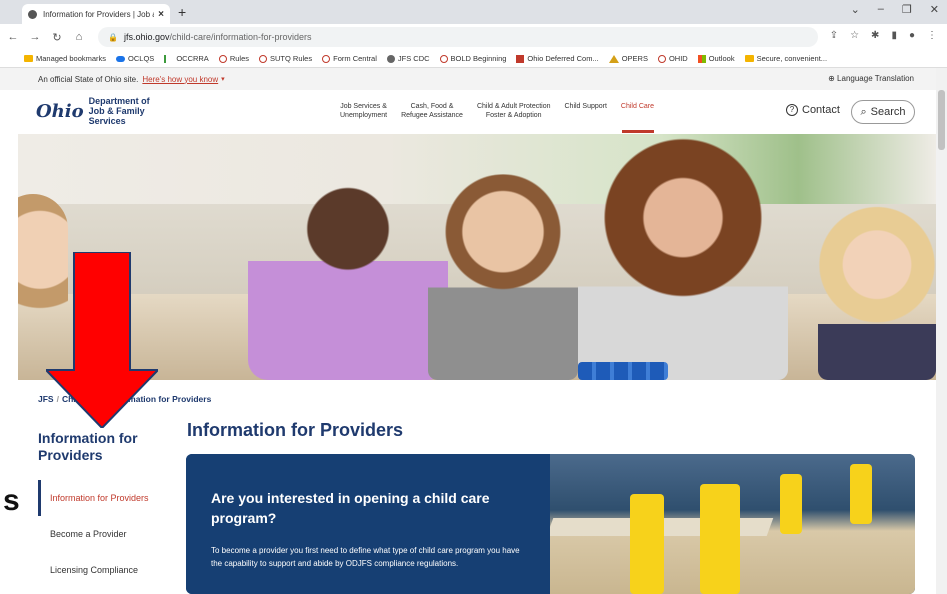 This screenshot has width=947, height=594. What do you see at coordinates (161, 14) in the screenshot?
I see `close-tab-icon: ×` at bounding box center [161, 14].